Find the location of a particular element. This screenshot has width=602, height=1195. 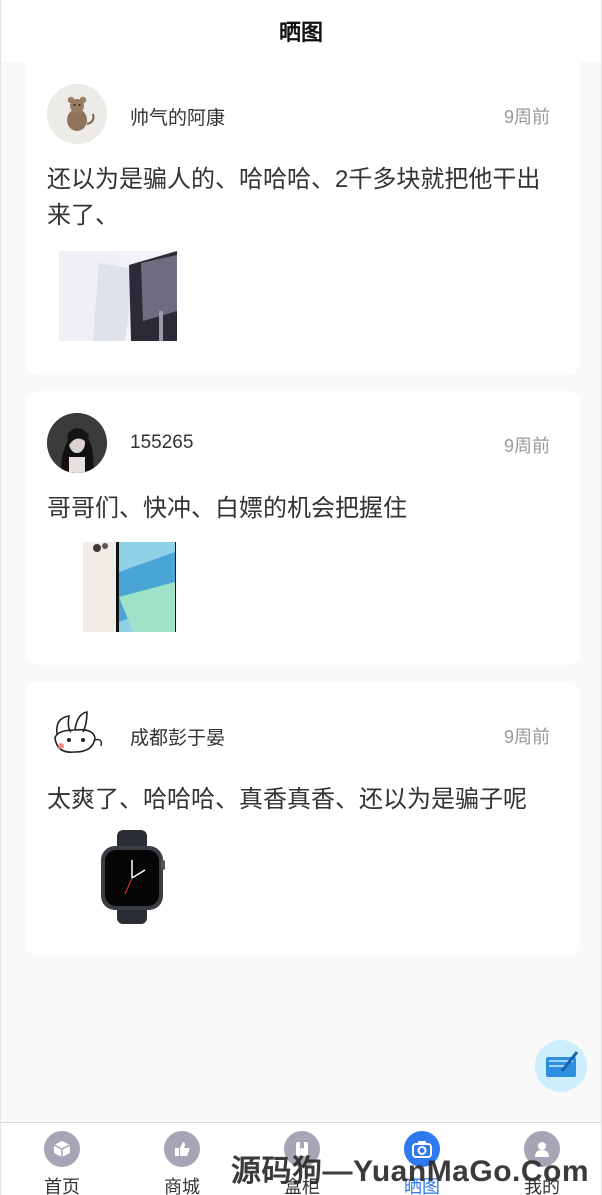

post-text: 哥哥们、快冲、白嫖的机会把握住 is located at coordinates (227, 508).